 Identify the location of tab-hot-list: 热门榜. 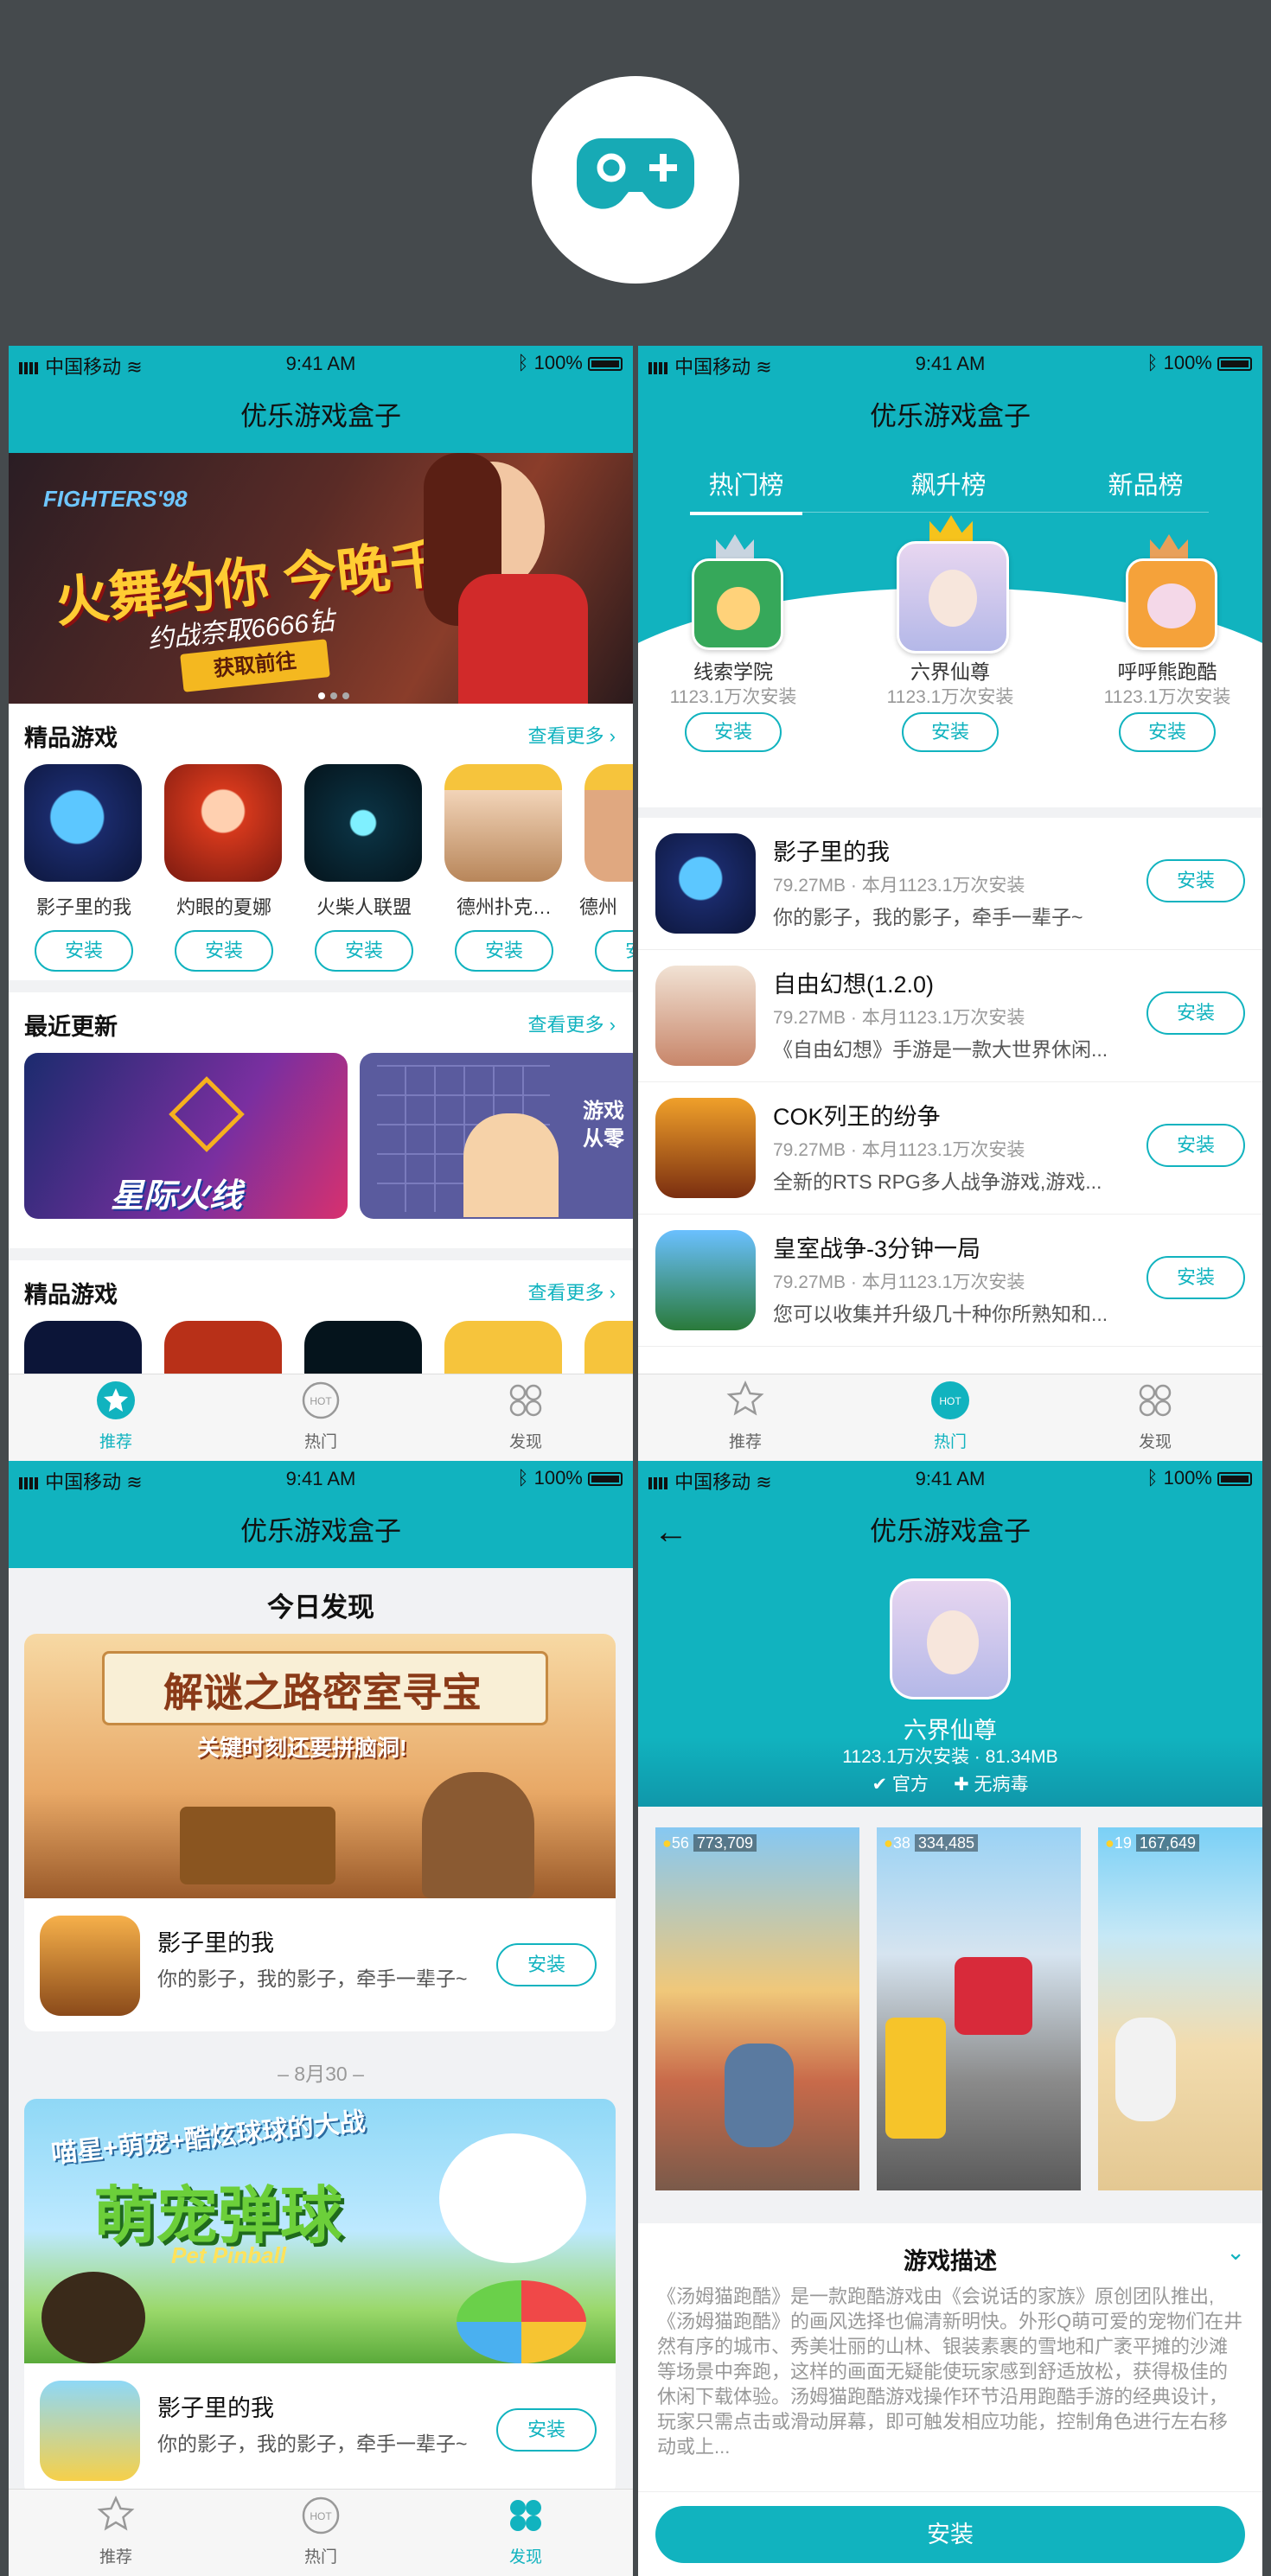
(746, 490).